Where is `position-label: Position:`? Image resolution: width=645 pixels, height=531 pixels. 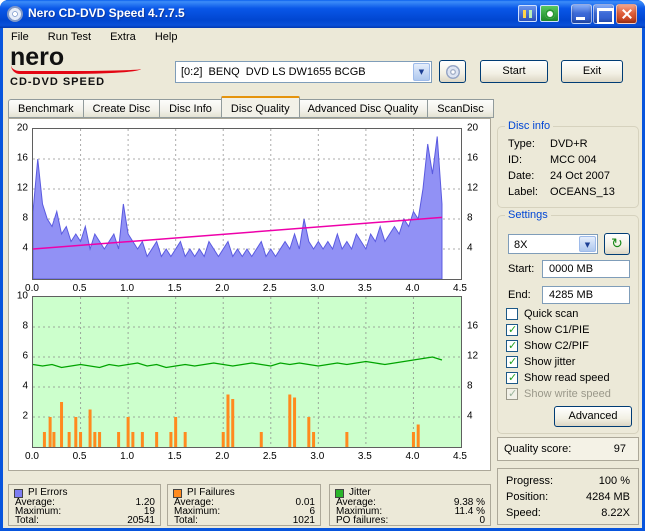 position-label: Position: is located at coordinates (527, 497).